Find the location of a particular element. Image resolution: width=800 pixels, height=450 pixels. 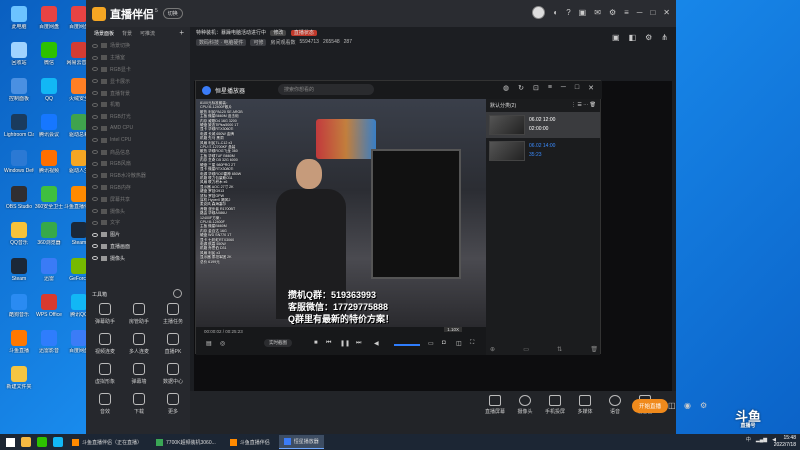

sort-icon: ⇅ is located at coordinates (559, 349).